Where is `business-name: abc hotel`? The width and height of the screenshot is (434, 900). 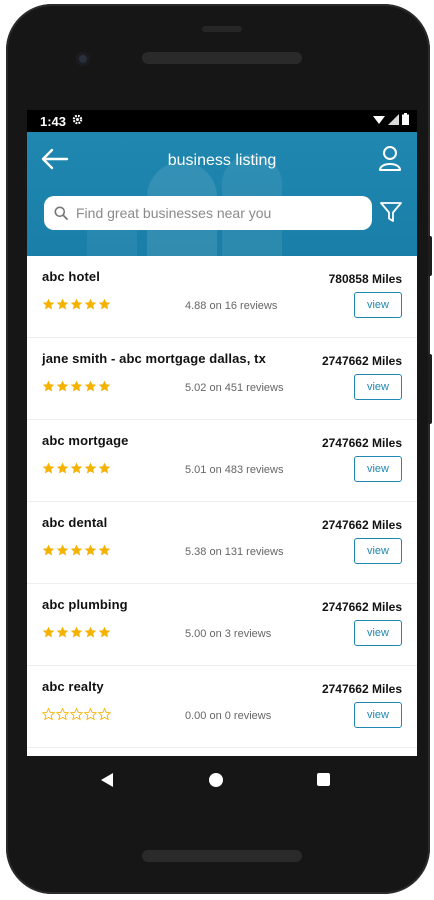 business-name: abc hotel is located at coordinates (71, 276).